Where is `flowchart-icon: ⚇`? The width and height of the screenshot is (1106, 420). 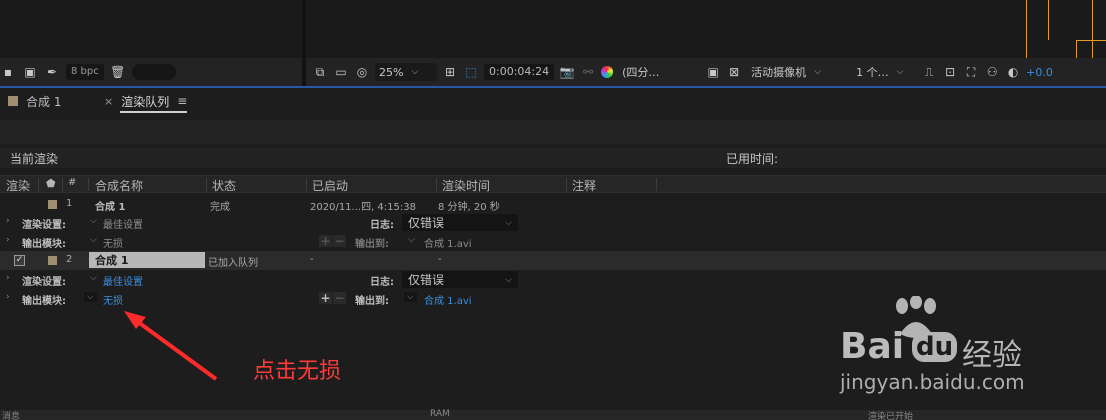
flowchart-icon: ⚇ is located at coordinates (992, 72).